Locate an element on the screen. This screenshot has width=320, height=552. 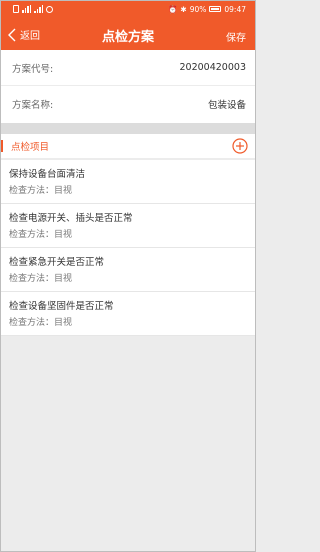
section-title: 点检项目 is located at coordinates (24, 146).